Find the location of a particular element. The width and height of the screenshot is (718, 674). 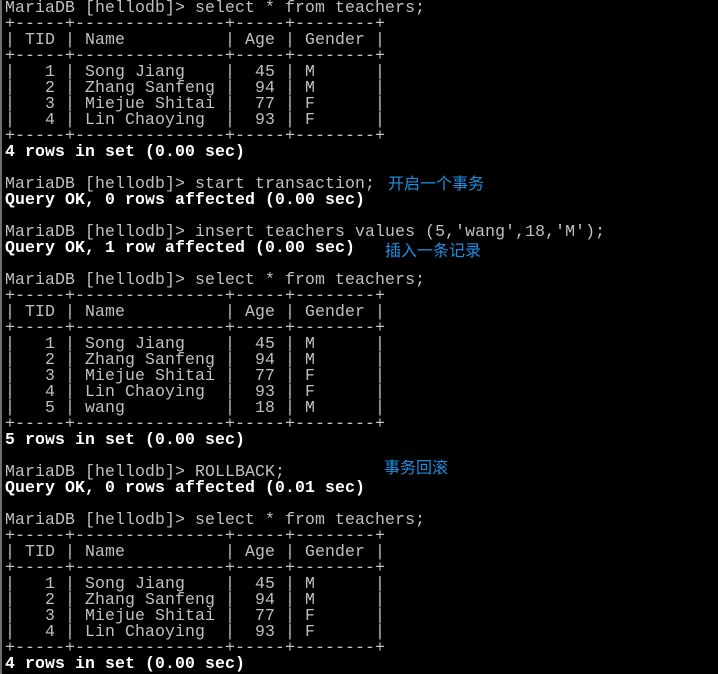

annotation-rollback: 事务回滚 is located at coordinates (416, 467).